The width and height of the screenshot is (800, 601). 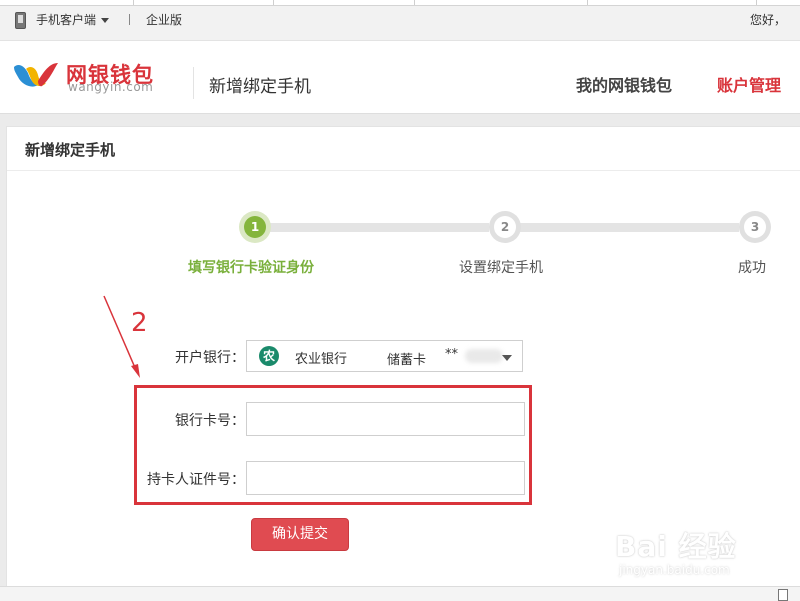 What do you see at coordinates (400, 593) in the screenshot?
I see `bottom-status-bar` at bounding box center [400, 593].